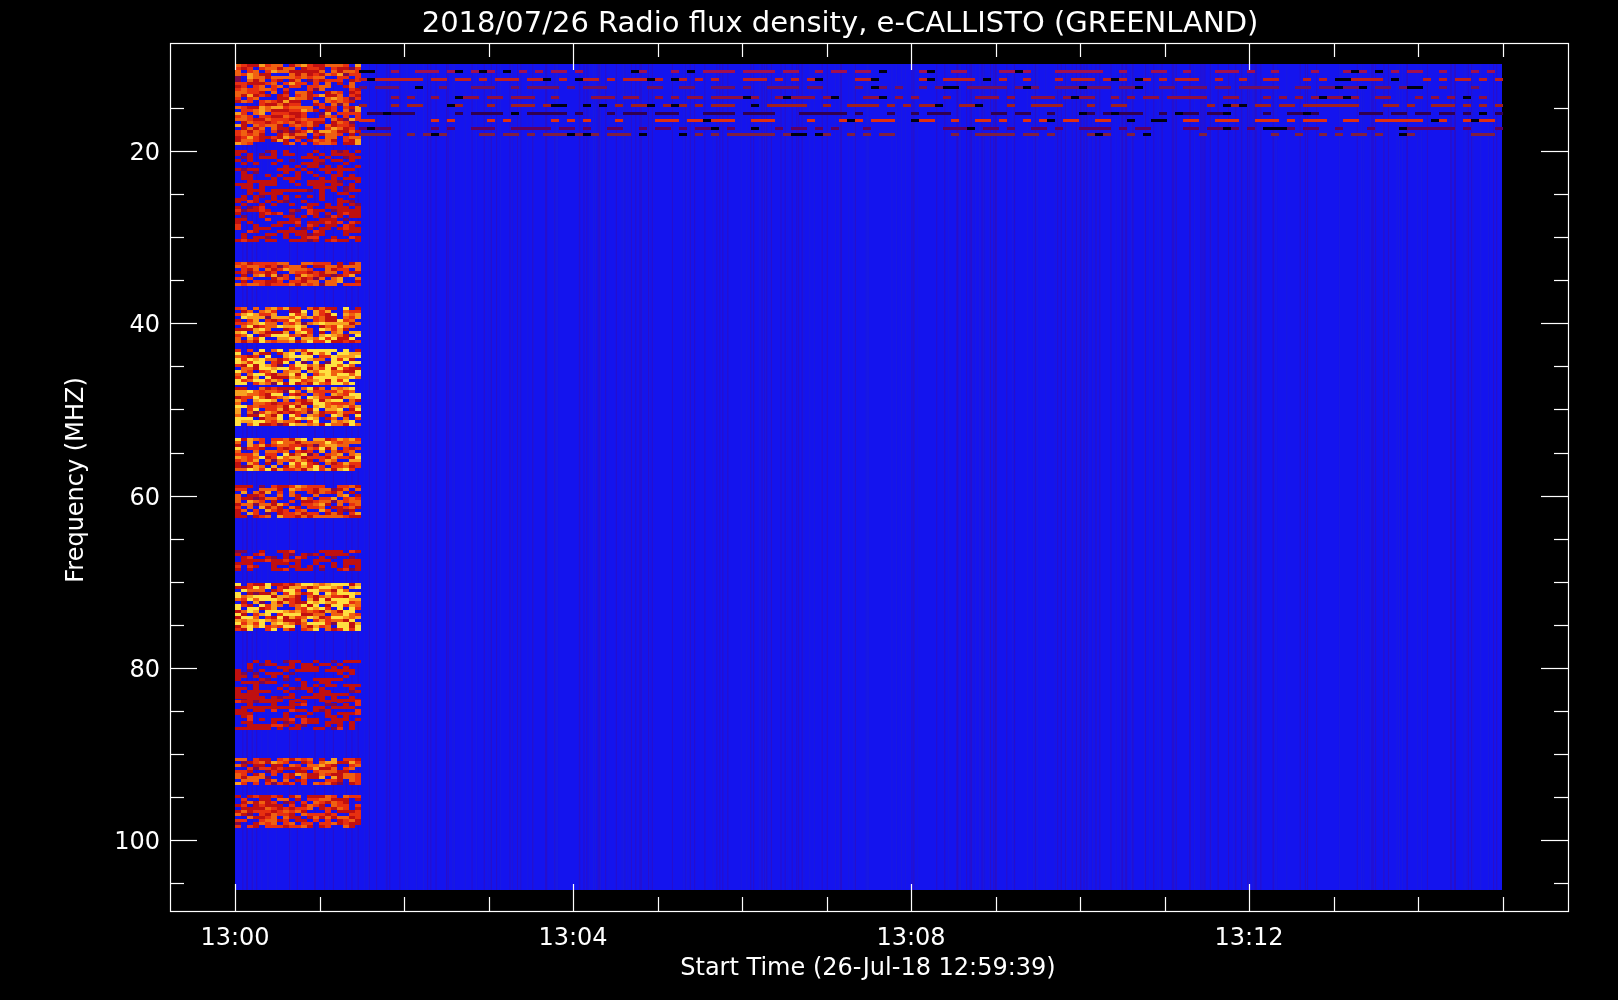 The image size is (1618, 1000). What do you see at coordinates (235, 937) in the screenshot?
I see `x-tick-label: 13:00` at bounding box center [235, 937].